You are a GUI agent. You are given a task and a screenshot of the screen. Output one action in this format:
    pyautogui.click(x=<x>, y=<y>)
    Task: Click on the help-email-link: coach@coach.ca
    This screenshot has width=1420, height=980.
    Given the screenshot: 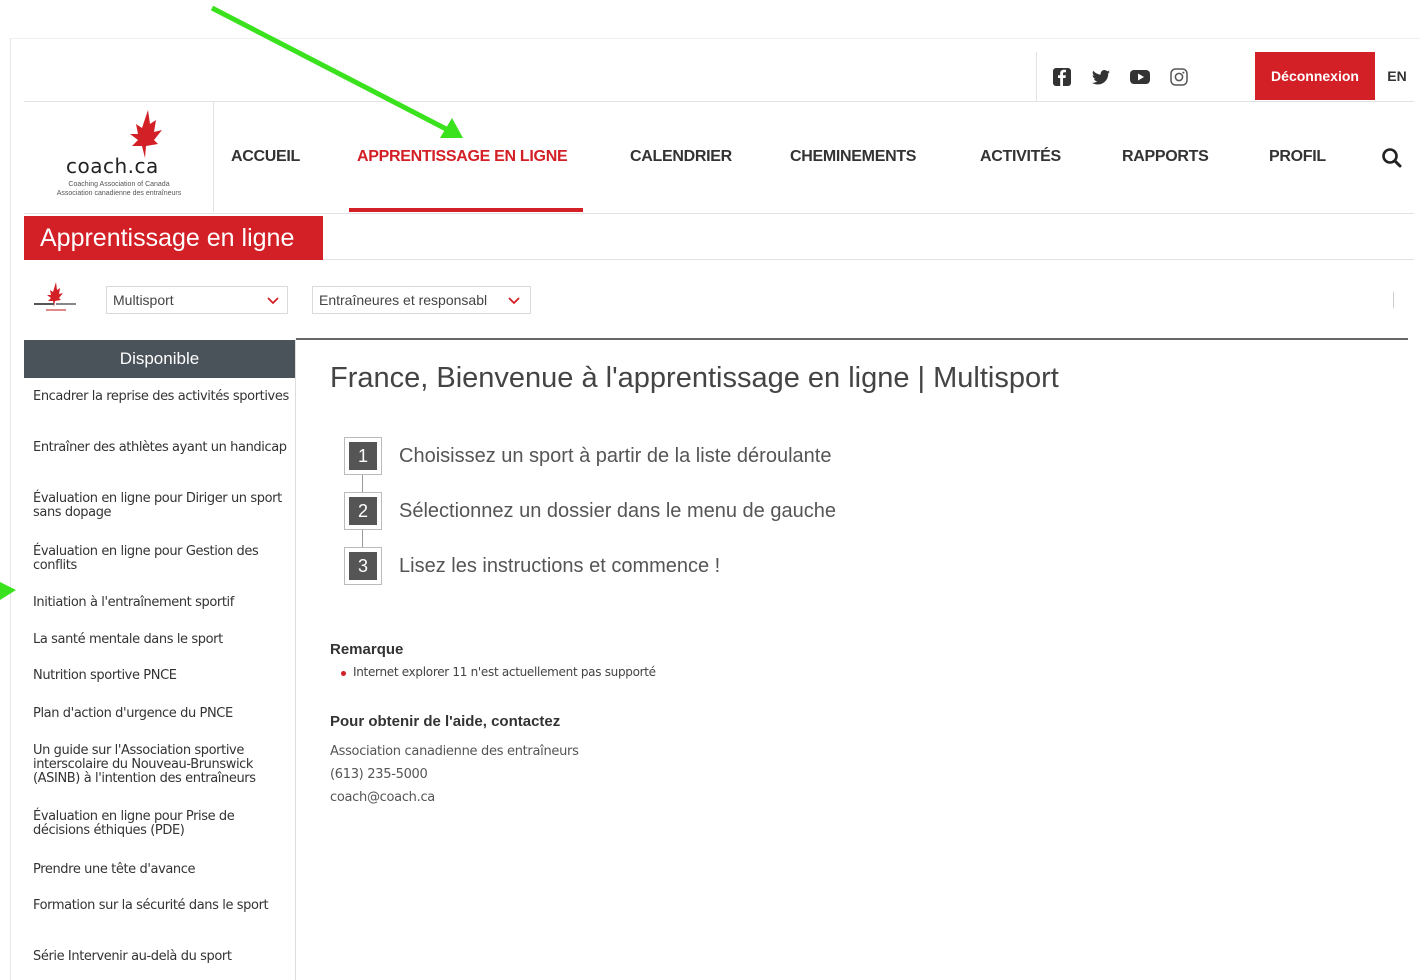 What is the action you would take?
    pyautogui.click(x=382, y=797)
    